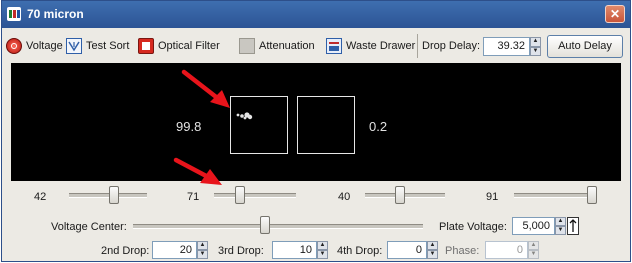 The image size is (632, 263). Describe the element at coordinates (573, 226) in the screenshot. I see `plate-voltage-lock-icon` at that location.